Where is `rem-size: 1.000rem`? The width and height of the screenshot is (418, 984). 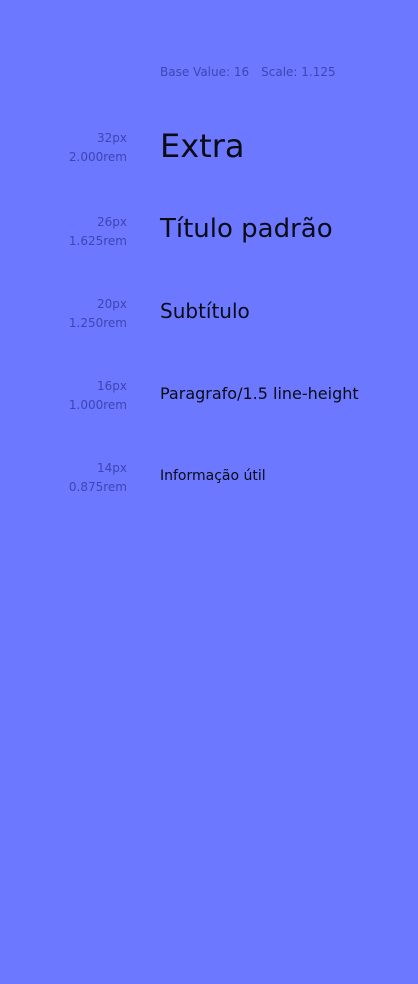 rem-size: 1.000rem is located at coordinates (97, 405).